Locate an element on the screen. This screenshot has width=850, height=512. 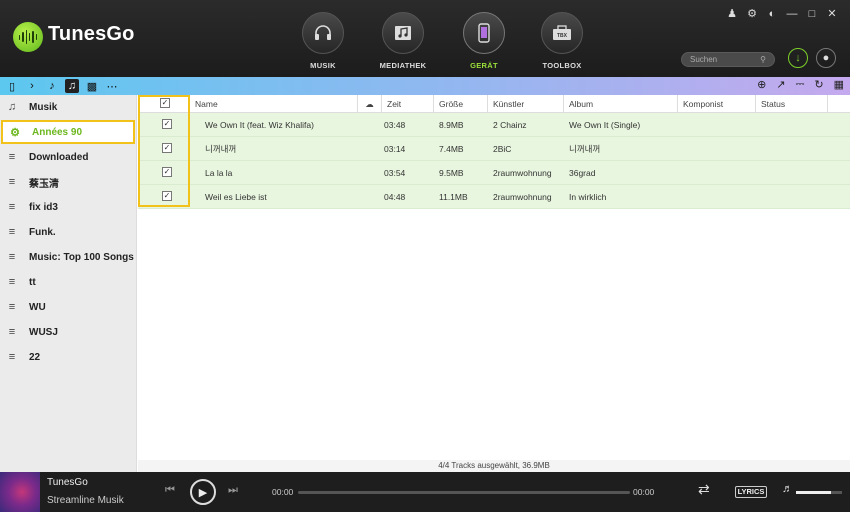
sidebar-item-label: 22 is located at coordinates (35, 357).